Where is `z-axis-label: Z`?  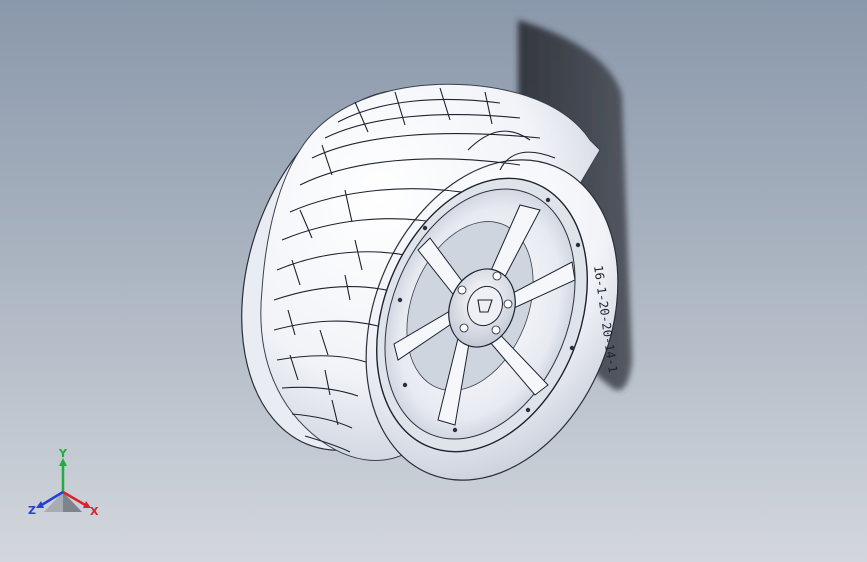 z-axis-label: Z is located at coordinates (32, 510).